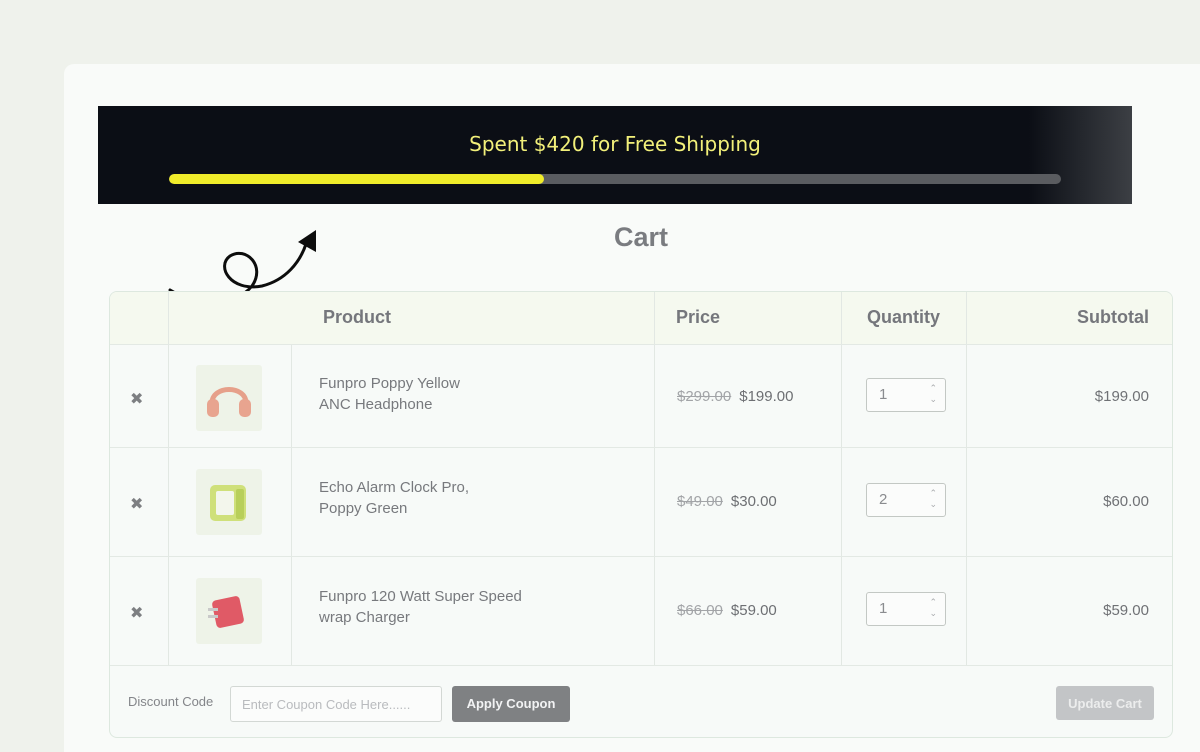 The height and width of the screenshot is (752, 1200). What do you see at coordinates (229, 611) in the screenshot?
I see `charger-icon` at bounding box center [229, 611].